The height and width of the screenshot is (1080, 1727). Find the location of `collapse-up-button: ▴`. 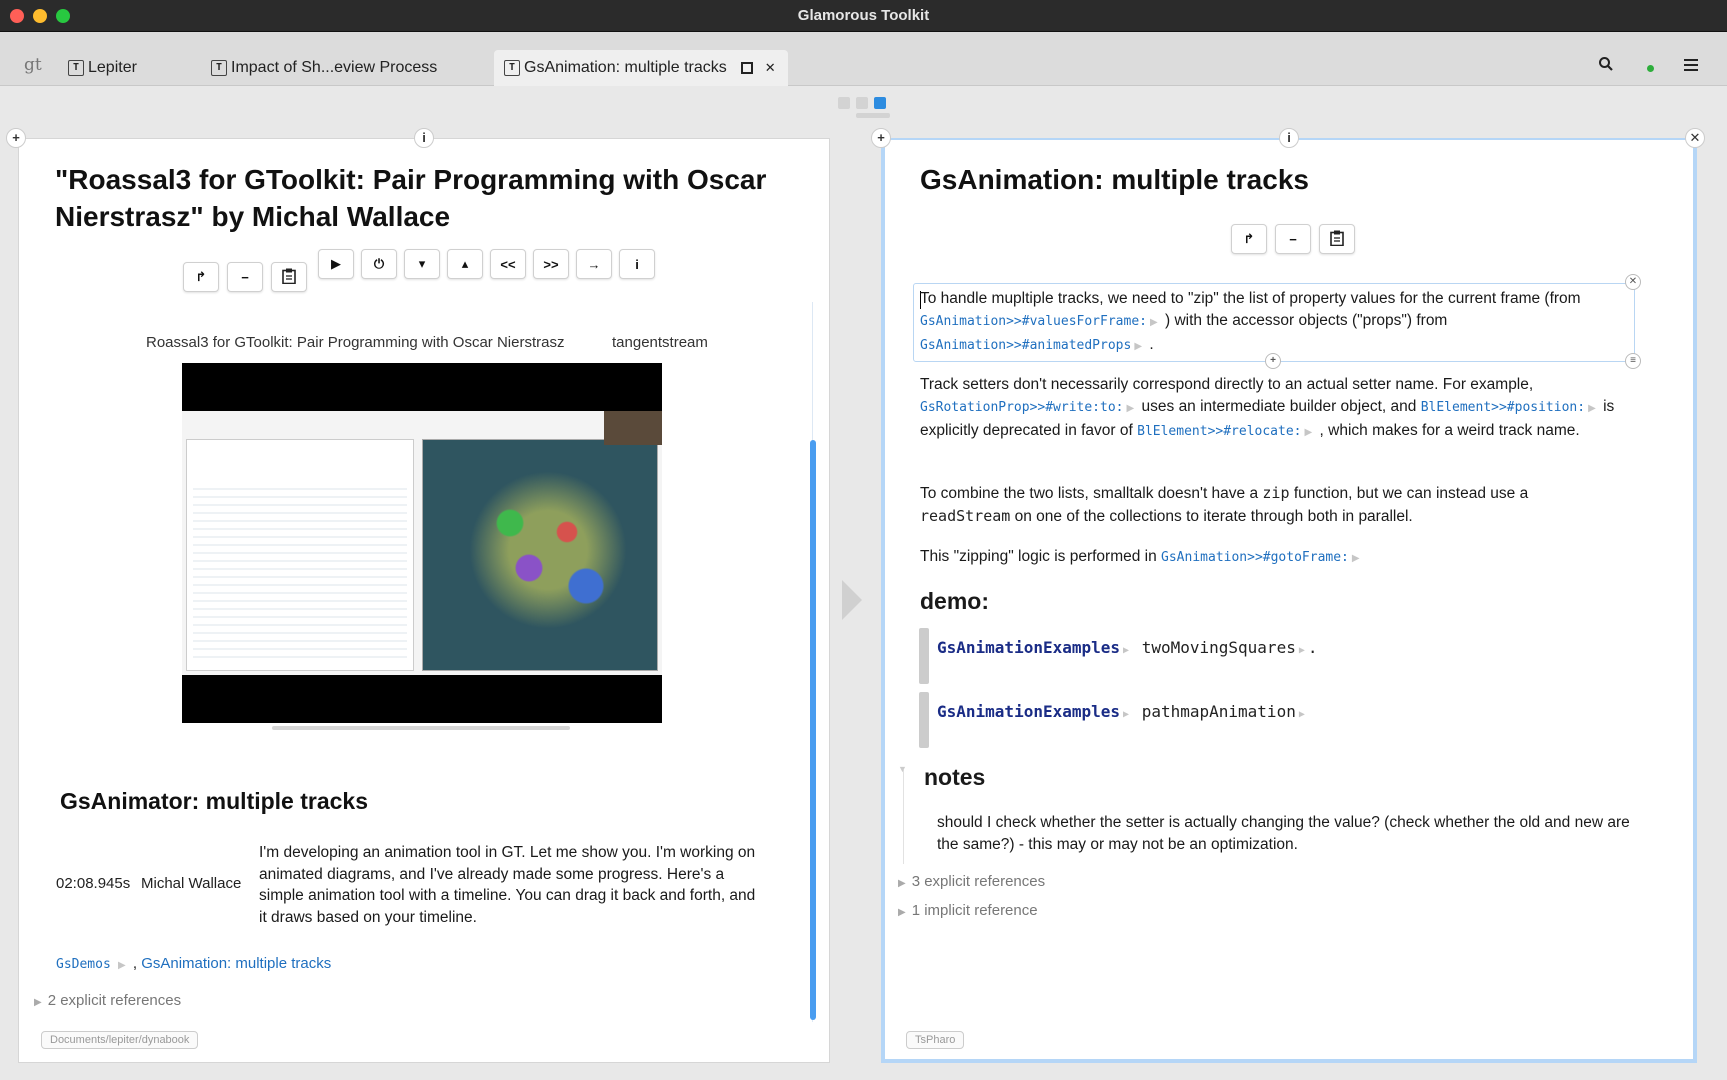

collapse-up-button: ▴ is located at coordinates (465, 264).